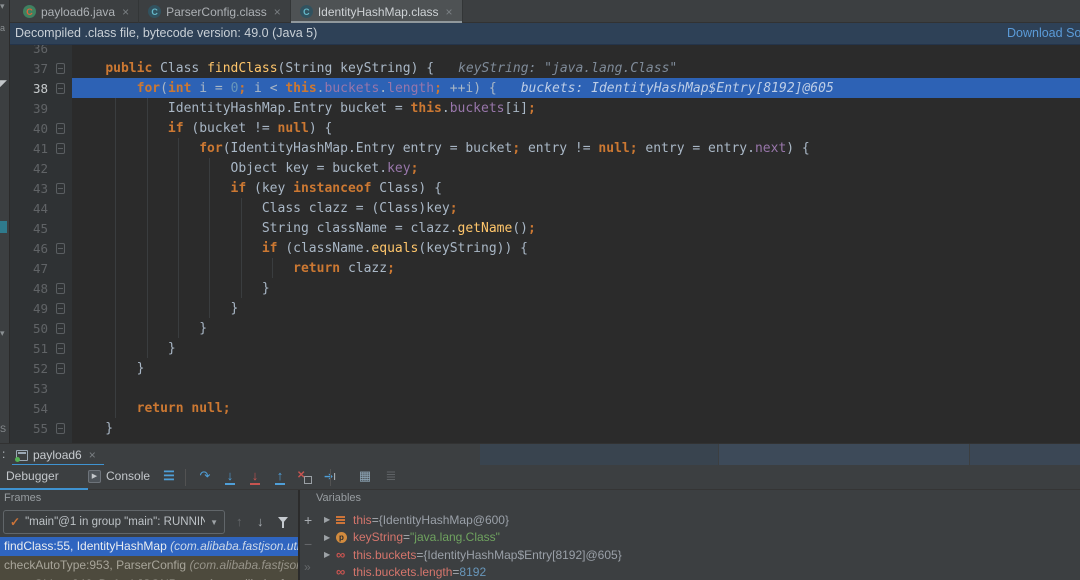 This screenshot has width=1080, height=580. Describe the element at coordinates (520, 228) in the screenshot. I see `token: ()` at that location.